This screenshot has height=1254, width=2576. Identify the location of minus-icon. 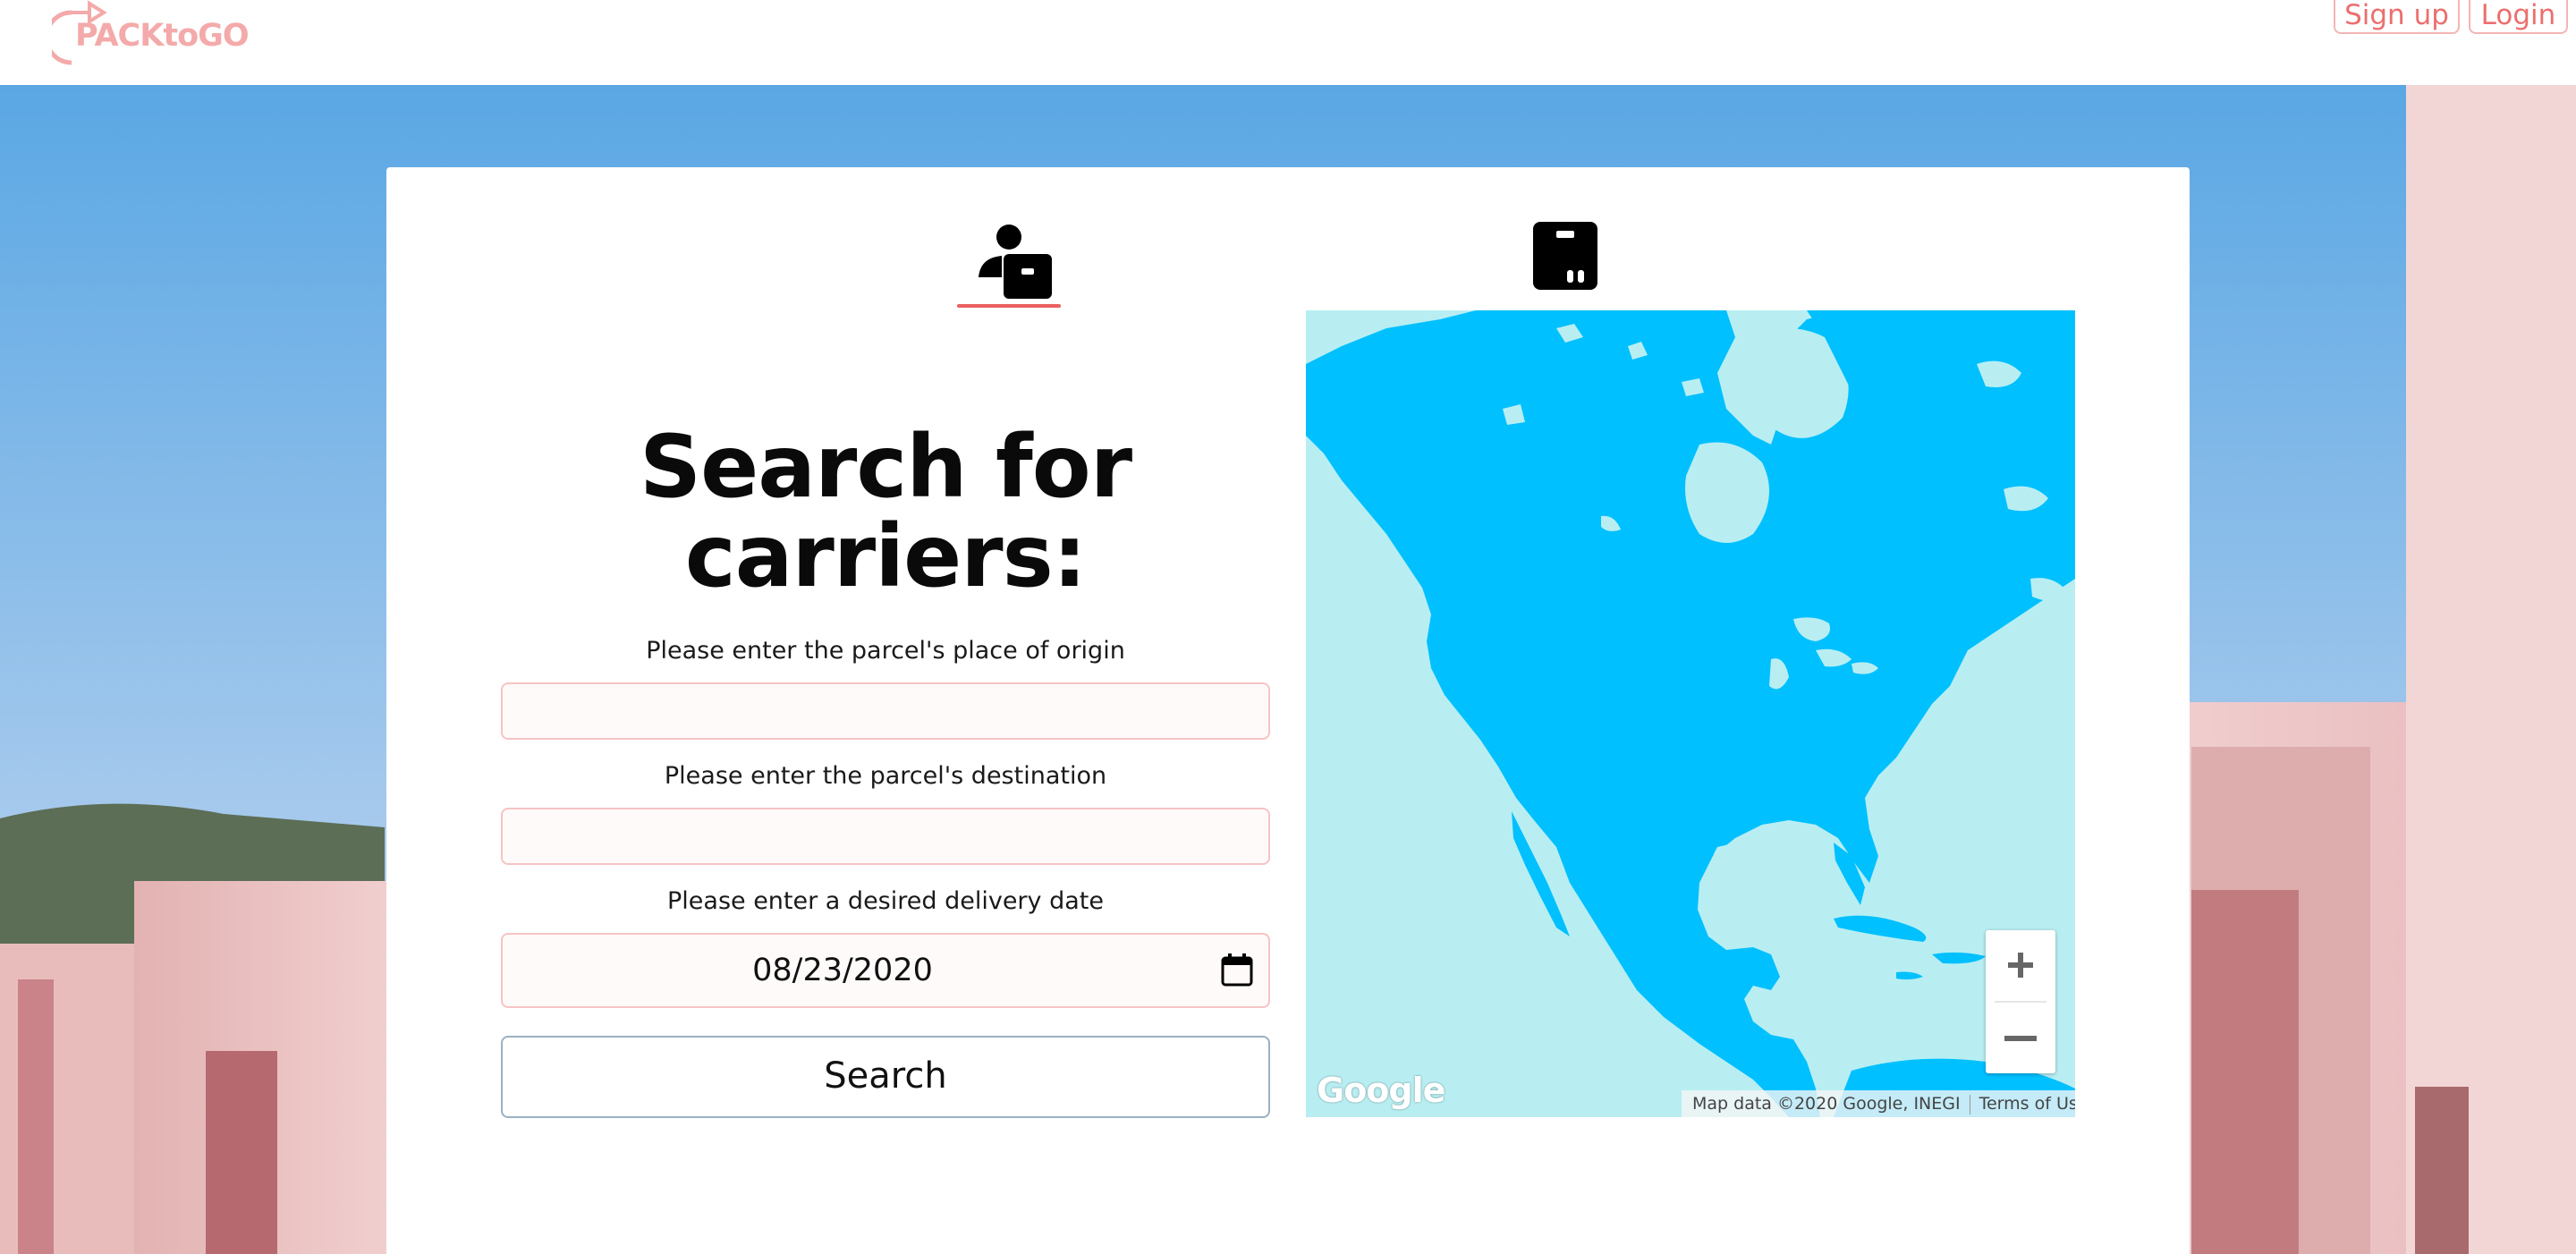
(2020, 1038).